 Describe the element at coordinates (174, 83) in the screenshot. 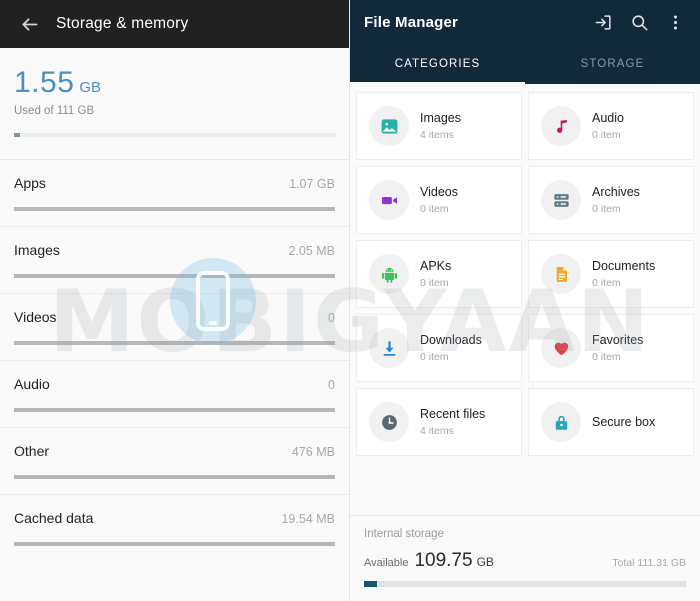

I see `used-amount: 1.55 GB` at that location.